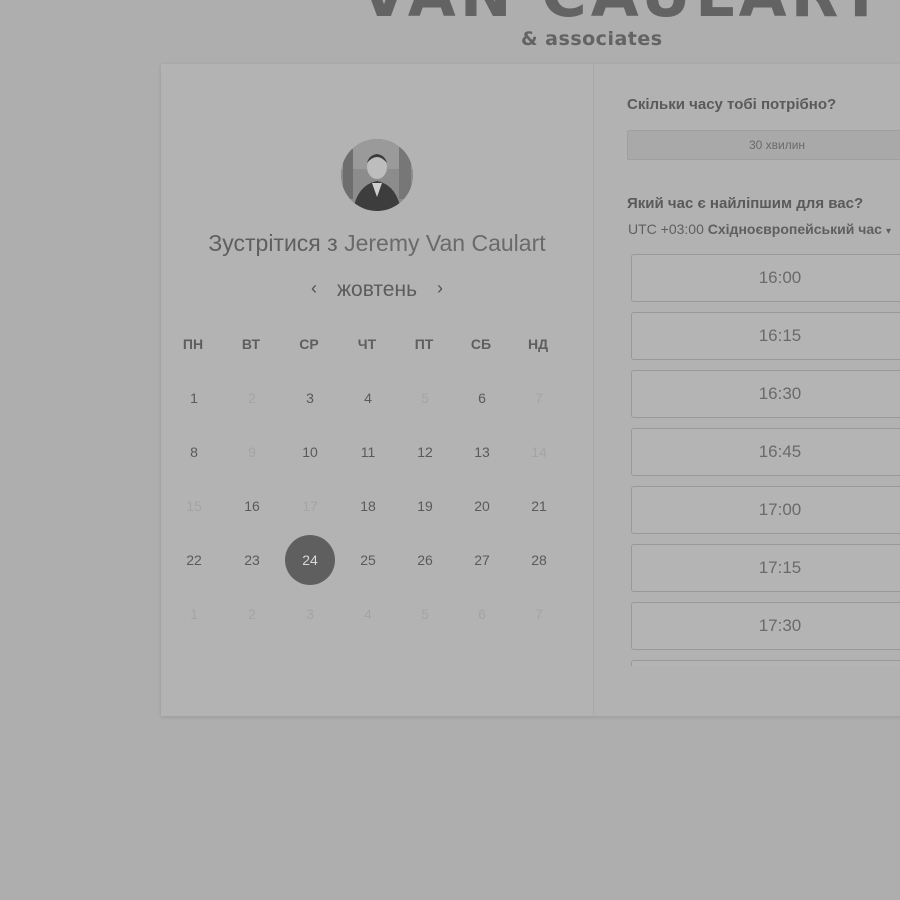  I want to click on time-slot-button: 17:15, so click(765, 568).